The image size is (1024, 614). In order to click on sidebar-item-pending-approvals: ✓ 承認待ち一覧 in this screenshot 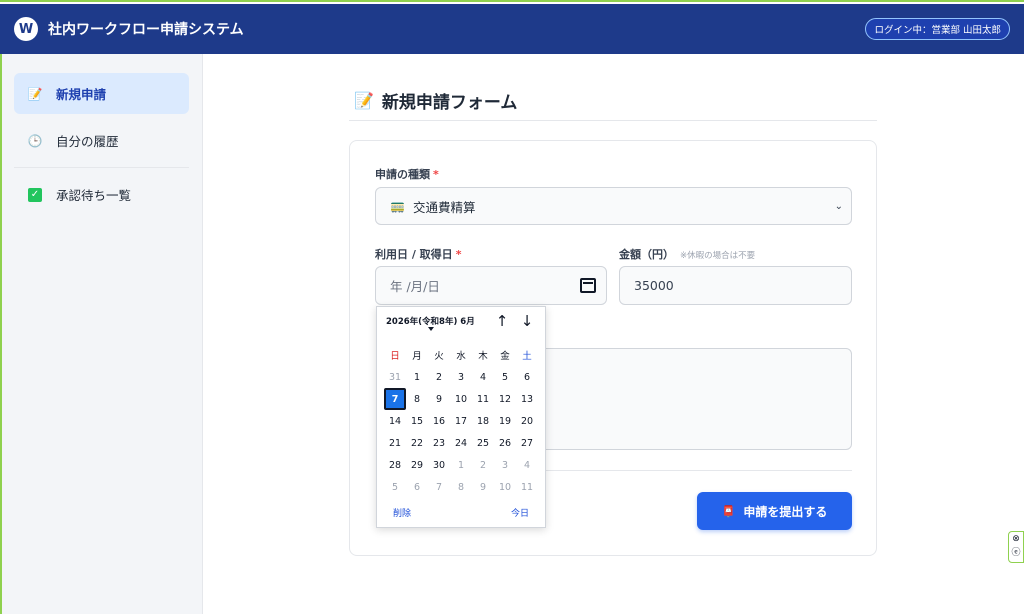, I will do `click(101, 194)`.